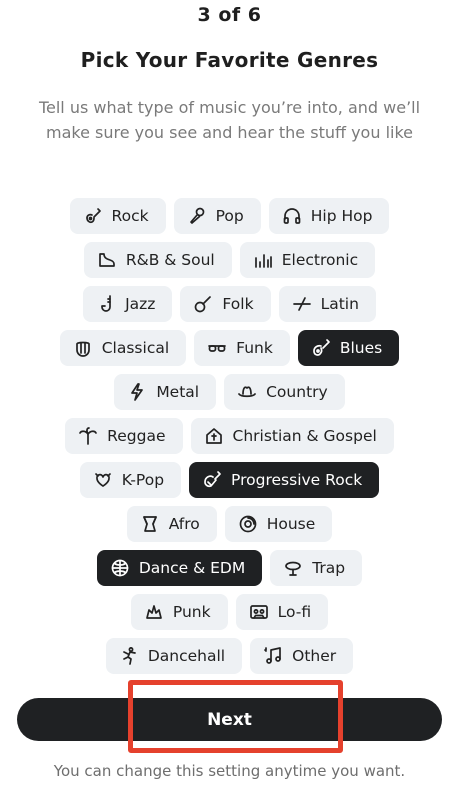  What do you see at coordinates (247, 392) in the screenshot?
I see `cowboy-hat-icon` at bounding box center [247, 392].